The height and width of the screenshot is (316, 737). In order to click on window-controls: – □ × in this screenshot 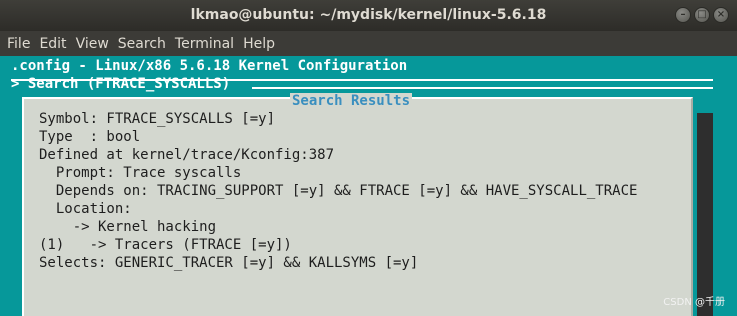, I will do `click(702, 15)`.